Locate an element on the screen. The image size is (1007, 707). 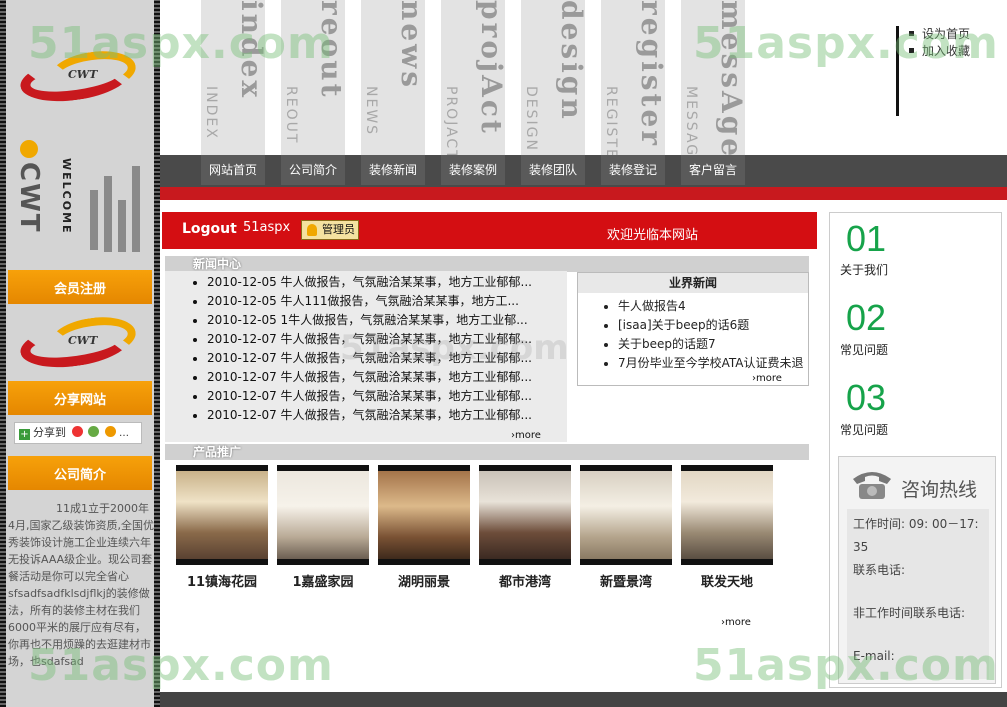
top-nav-big-label: news is located at coordinates (410, 45).